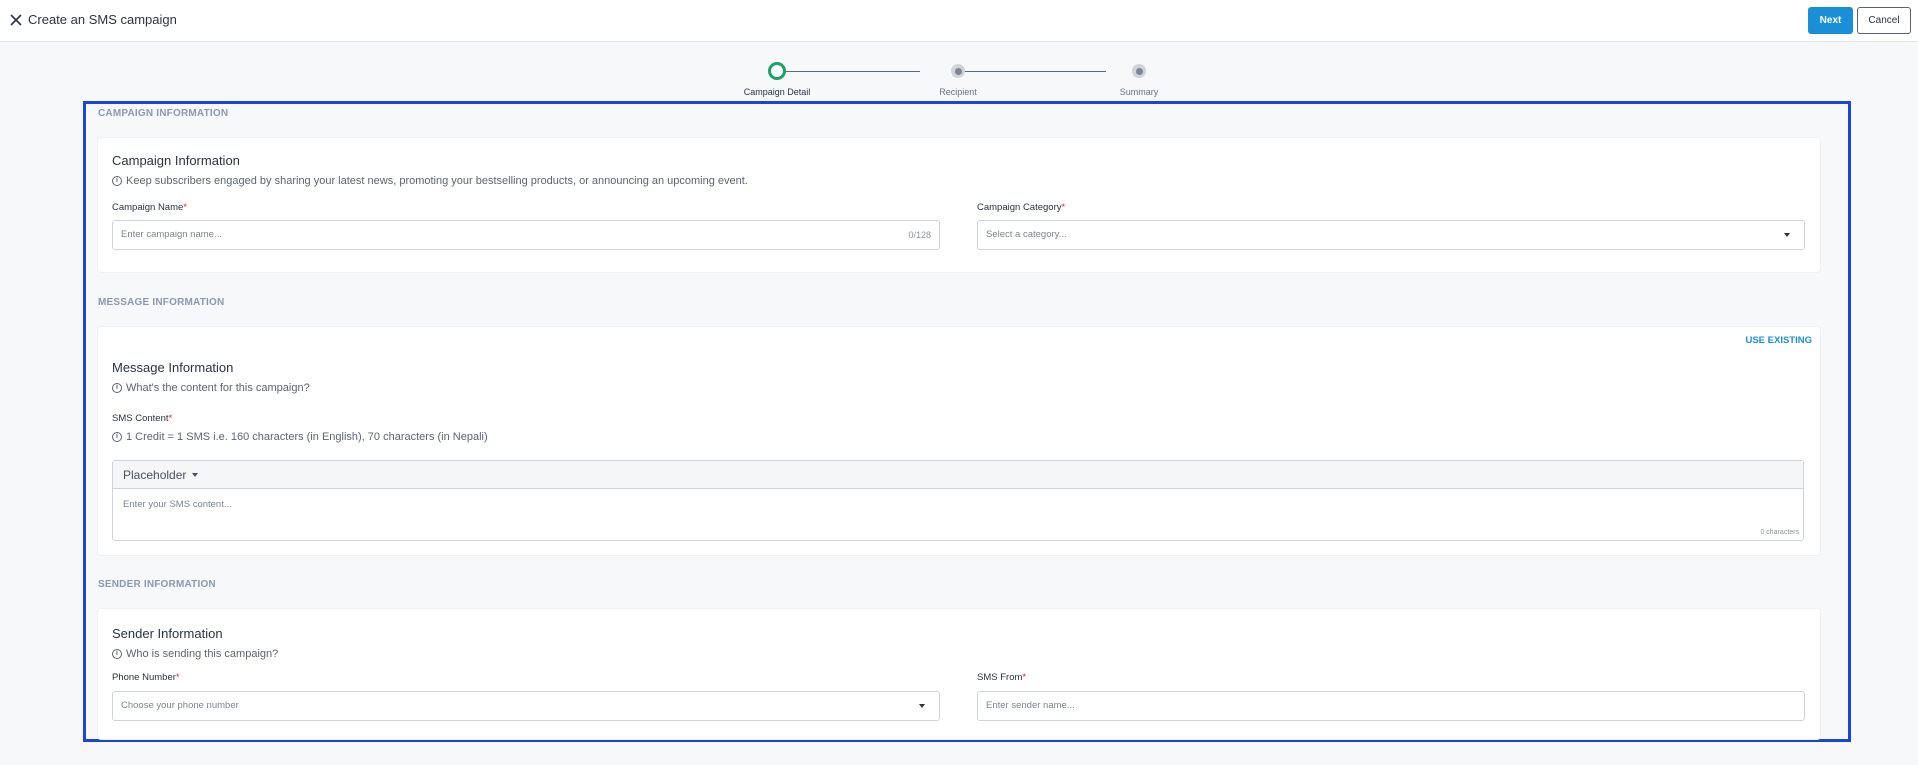 This screenshot has width=1918, height=765. I want to click on step-recipient-indicator, so click(958, 71).